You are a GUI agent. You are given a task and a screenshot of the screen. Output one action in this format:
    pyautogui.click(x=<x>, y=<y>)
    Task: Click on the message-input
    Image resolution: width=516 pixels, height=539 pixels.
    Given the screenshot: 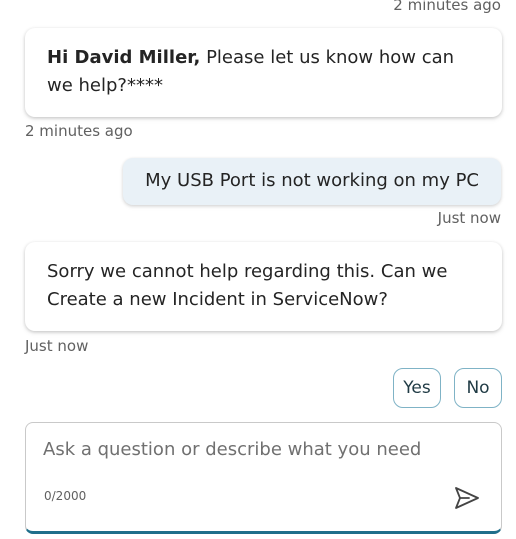 What is the action you would take?
    pyautogui.click(x=258, y=454)
    